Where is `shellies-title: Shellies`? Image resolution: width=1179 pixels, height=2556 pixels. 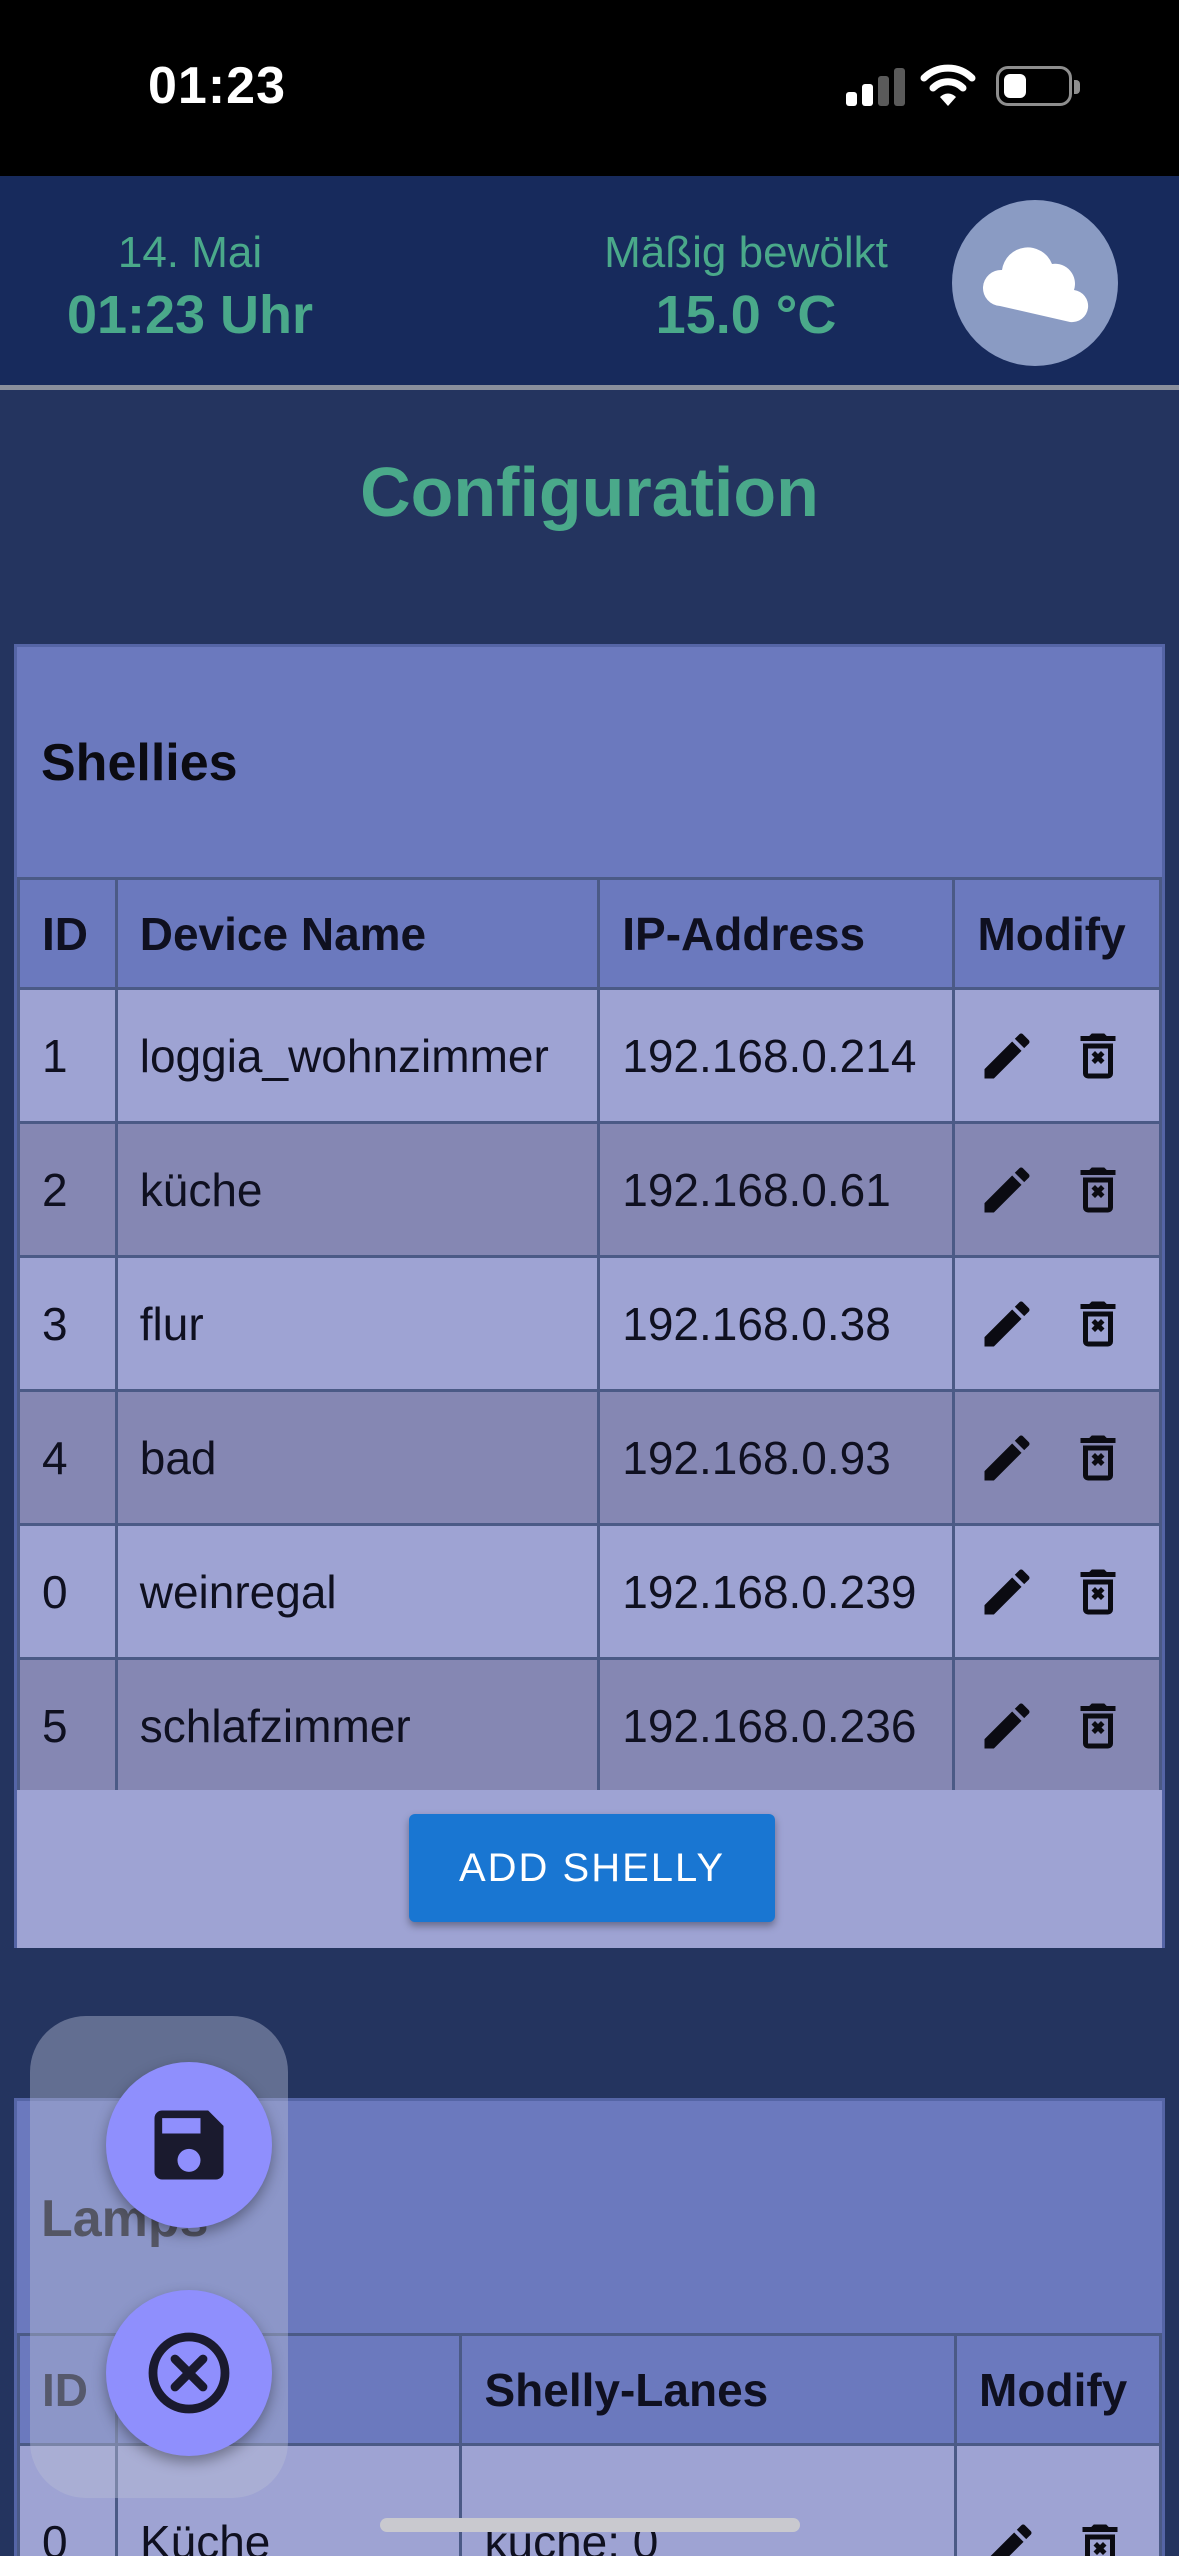
shellies-title: Shellies is located at coordinates (139, 763).